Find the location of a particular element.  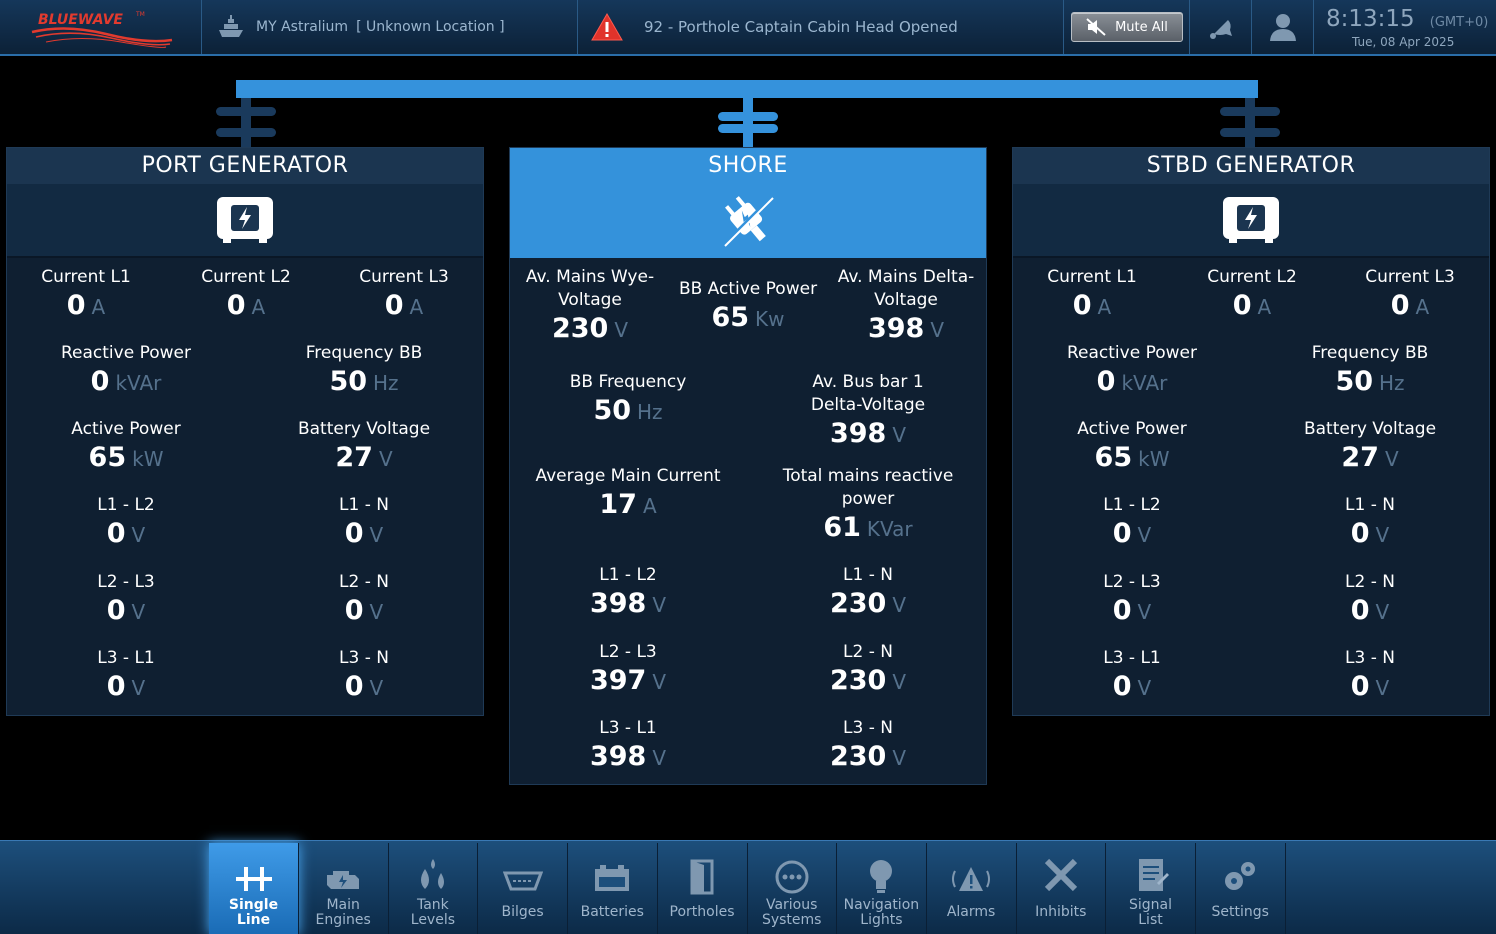

bluewave-logo-icon: BLUEWAVE TM is located at coordinates (101, 29).